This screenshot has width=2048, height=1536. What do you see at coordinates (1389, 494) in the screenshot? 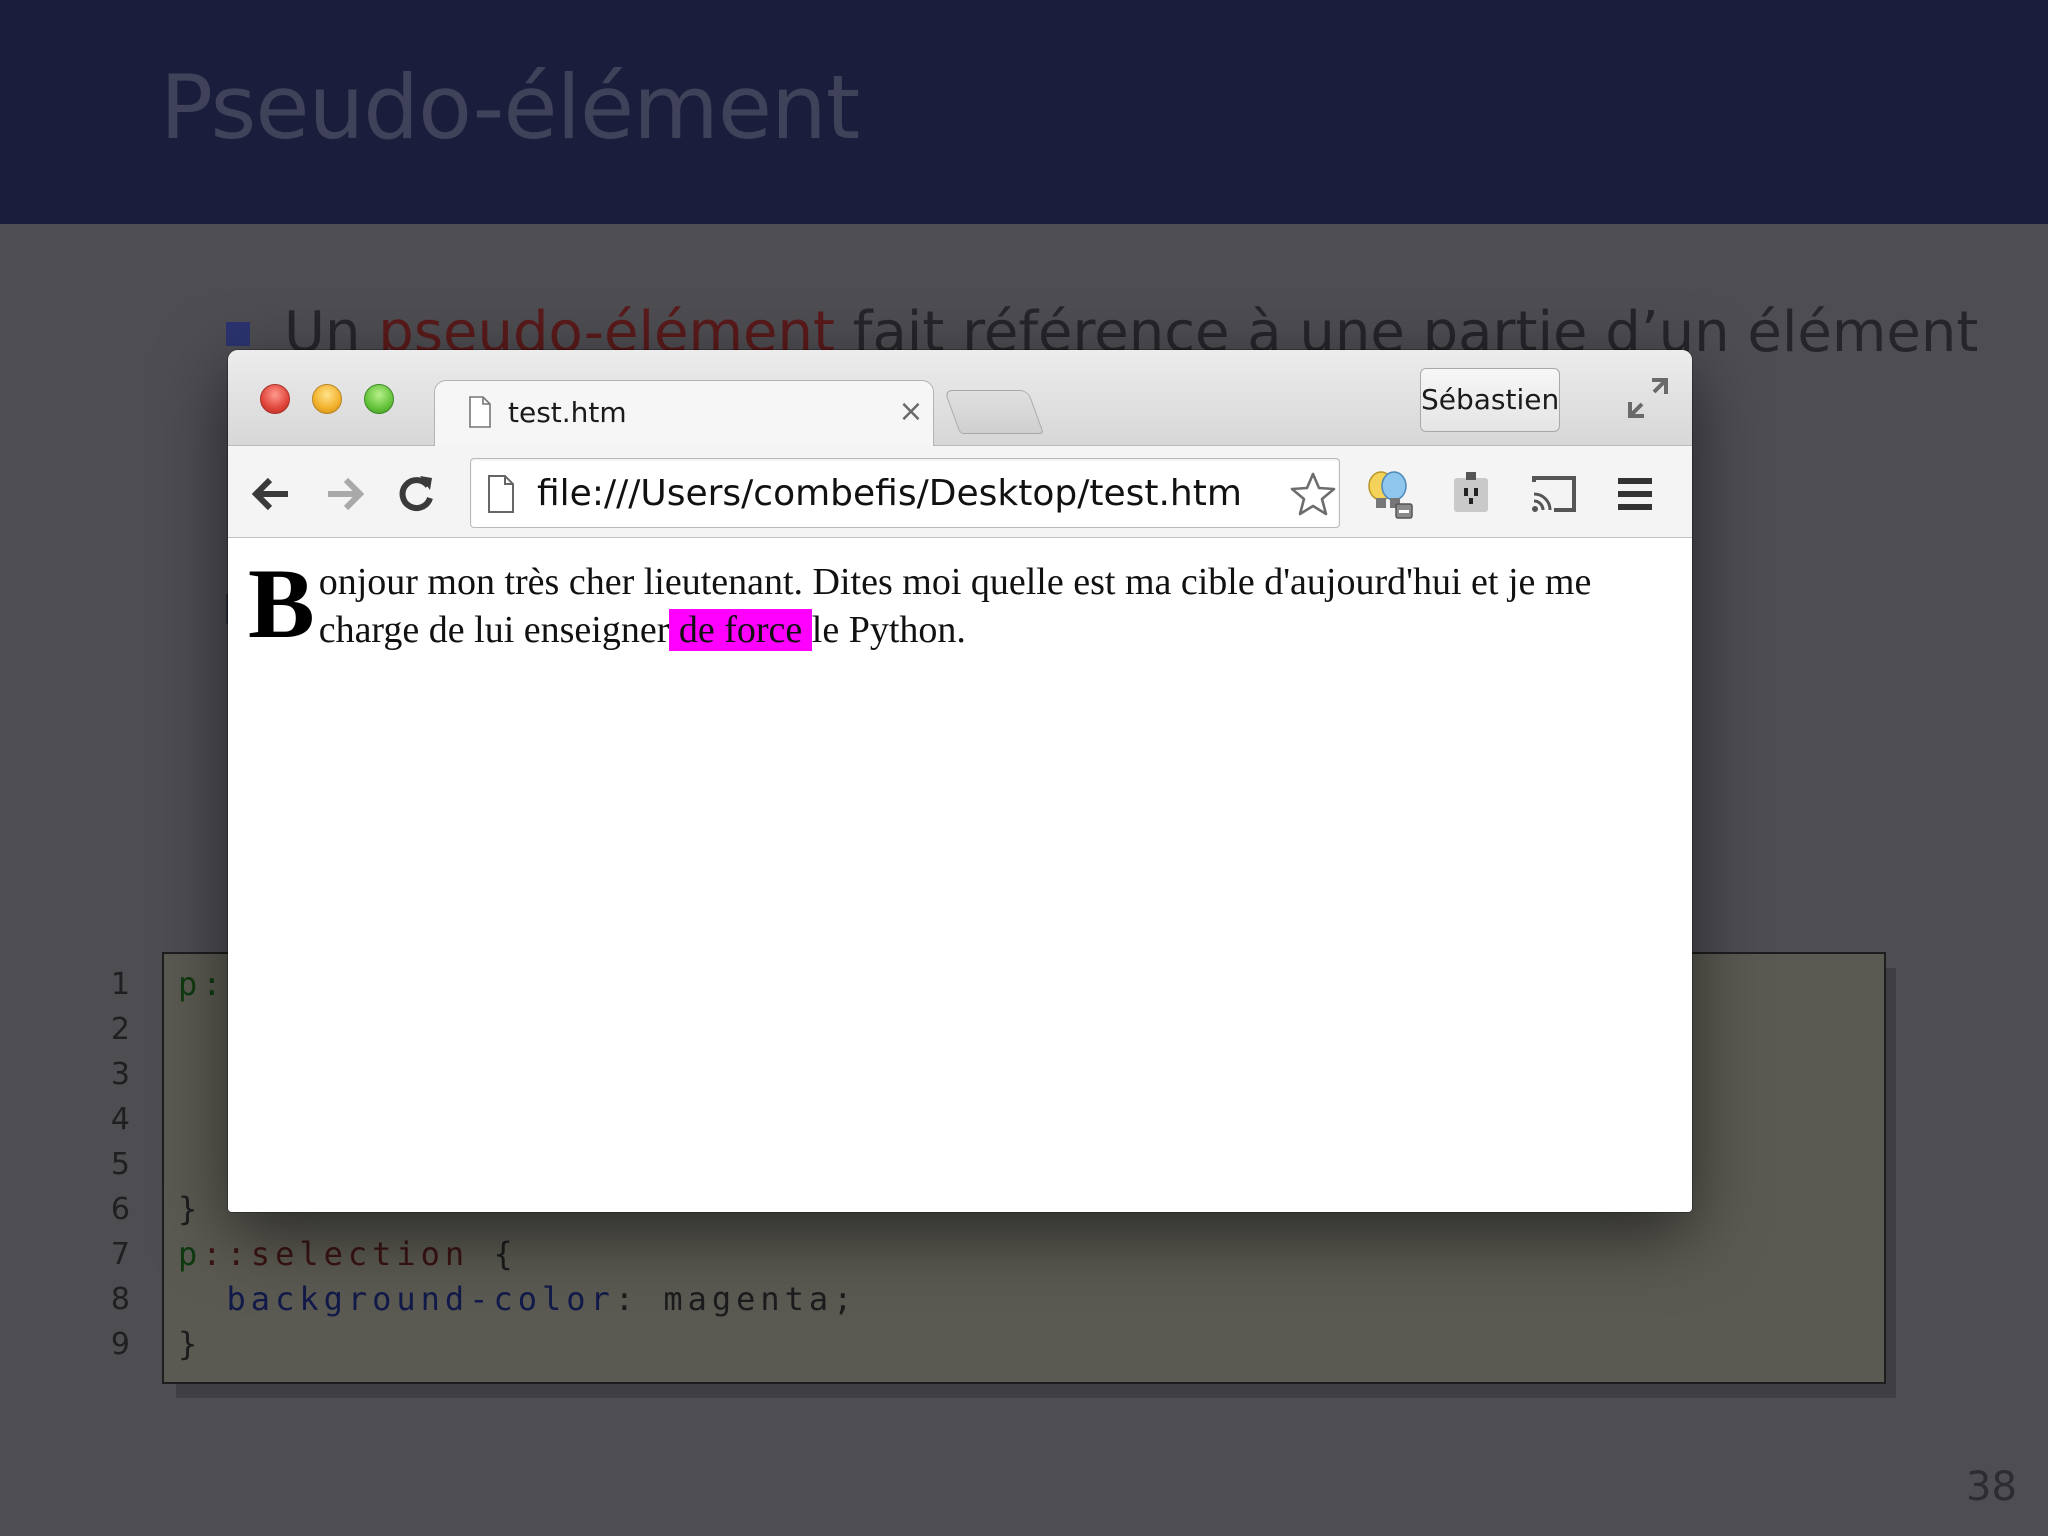
I see `lightbulb-extension-icon` at bounding box center [1389, 494].